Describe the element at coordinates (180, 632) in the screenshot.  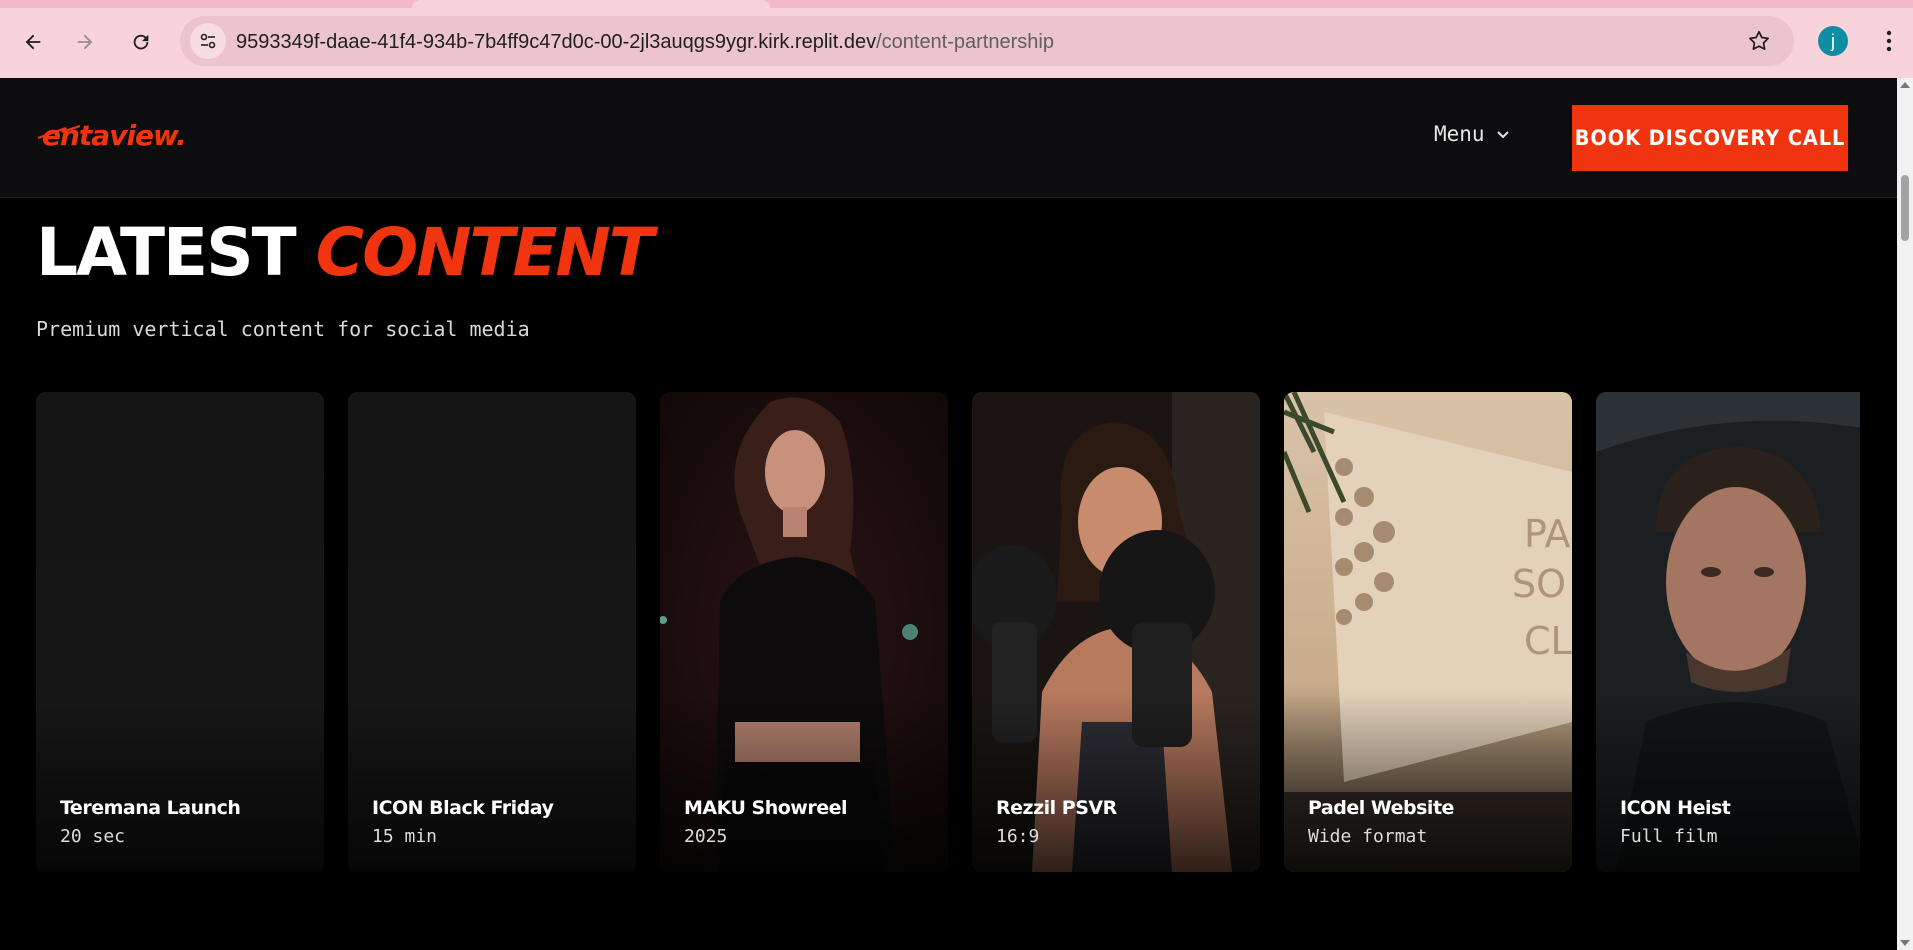
I see `content-card: Teremana Launch 20 sec` at that location.